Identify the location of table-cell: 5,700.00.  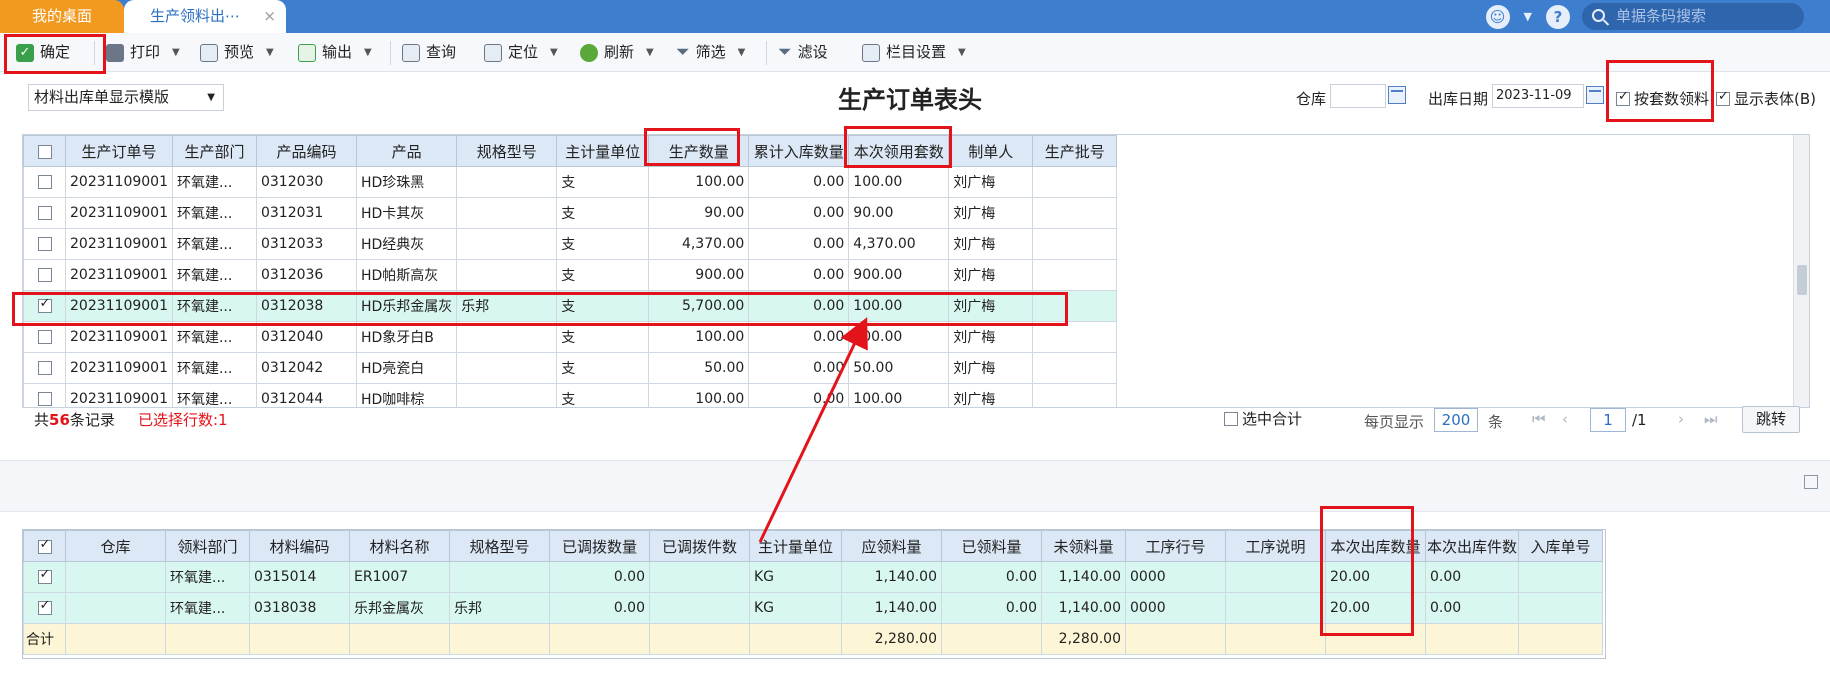
(699, 306).